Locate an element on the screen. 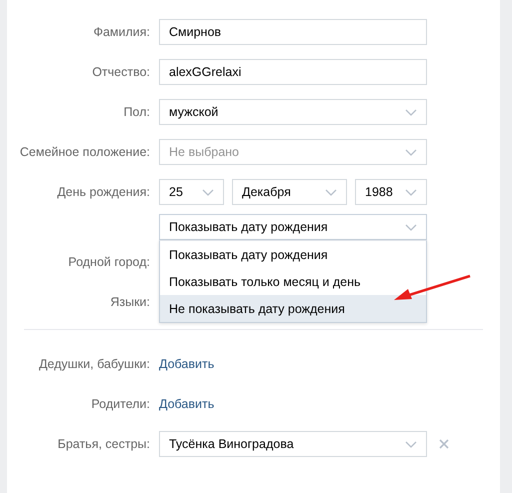  menu-item: Показывать только месяц и день is located at coordinates (293, 281).